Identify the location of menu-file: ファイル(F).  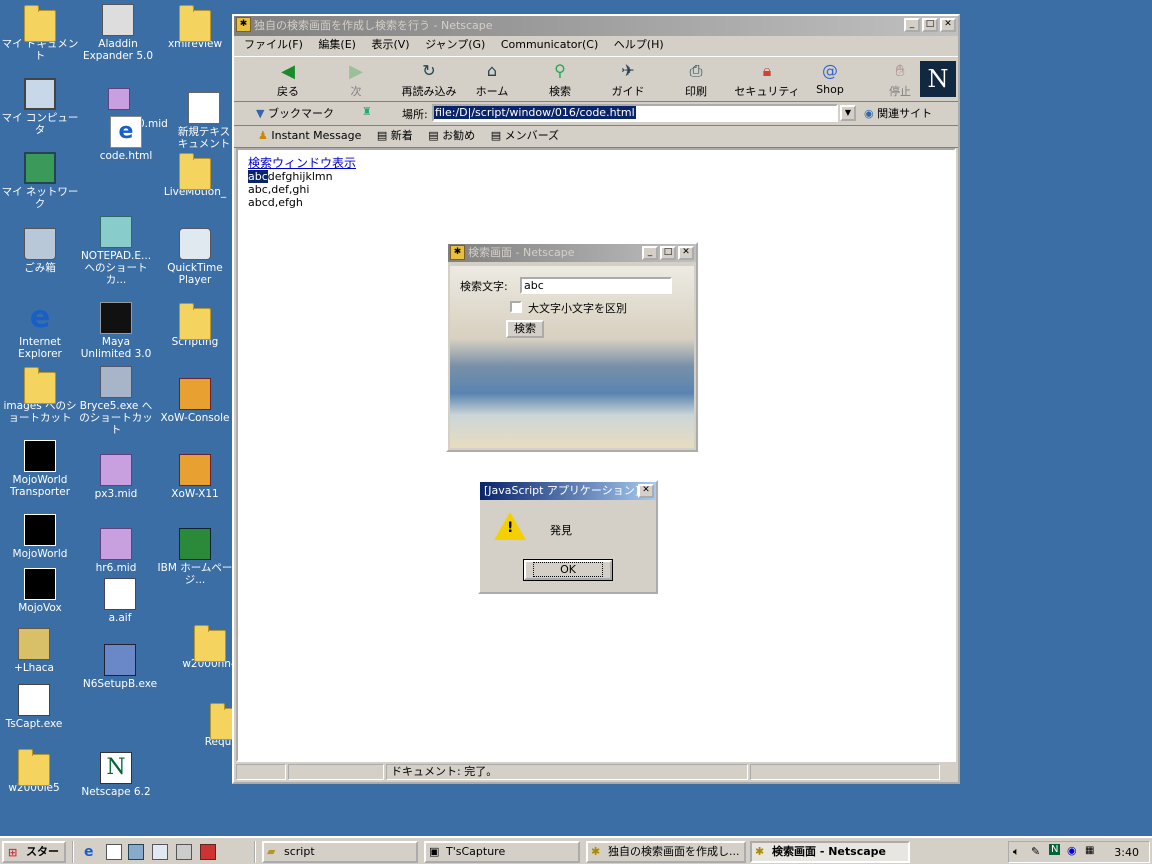
(273, 45).